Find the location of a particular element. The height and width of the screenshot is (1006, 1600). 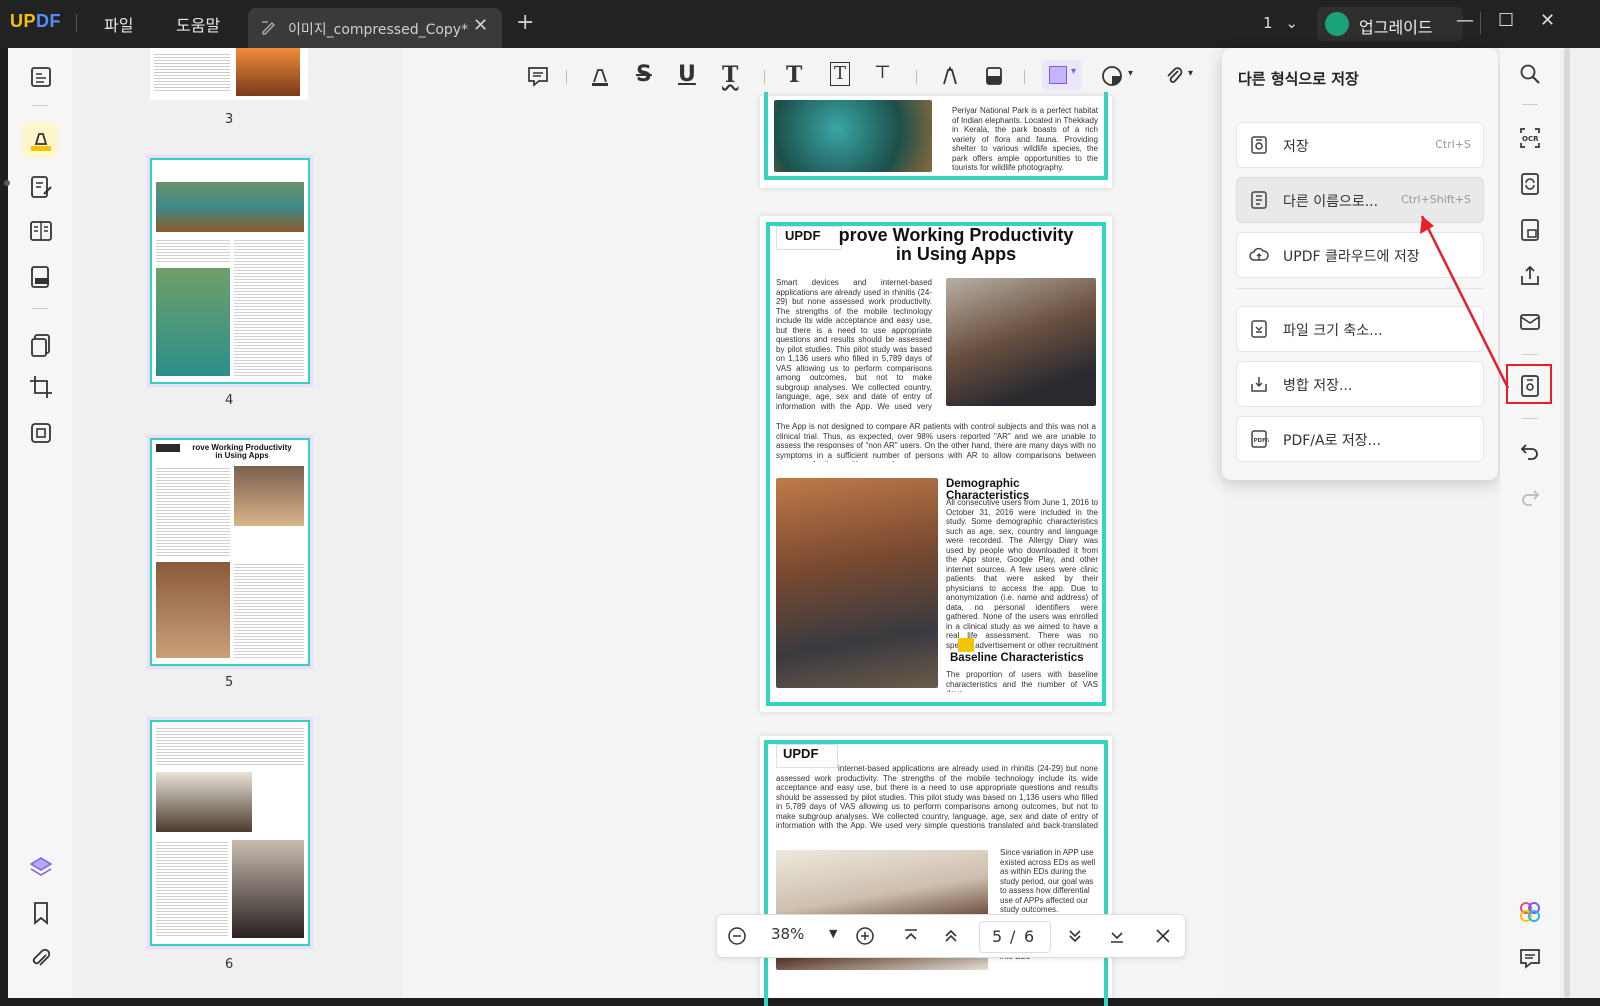

layers-icon is located at coordinates (41, 867).